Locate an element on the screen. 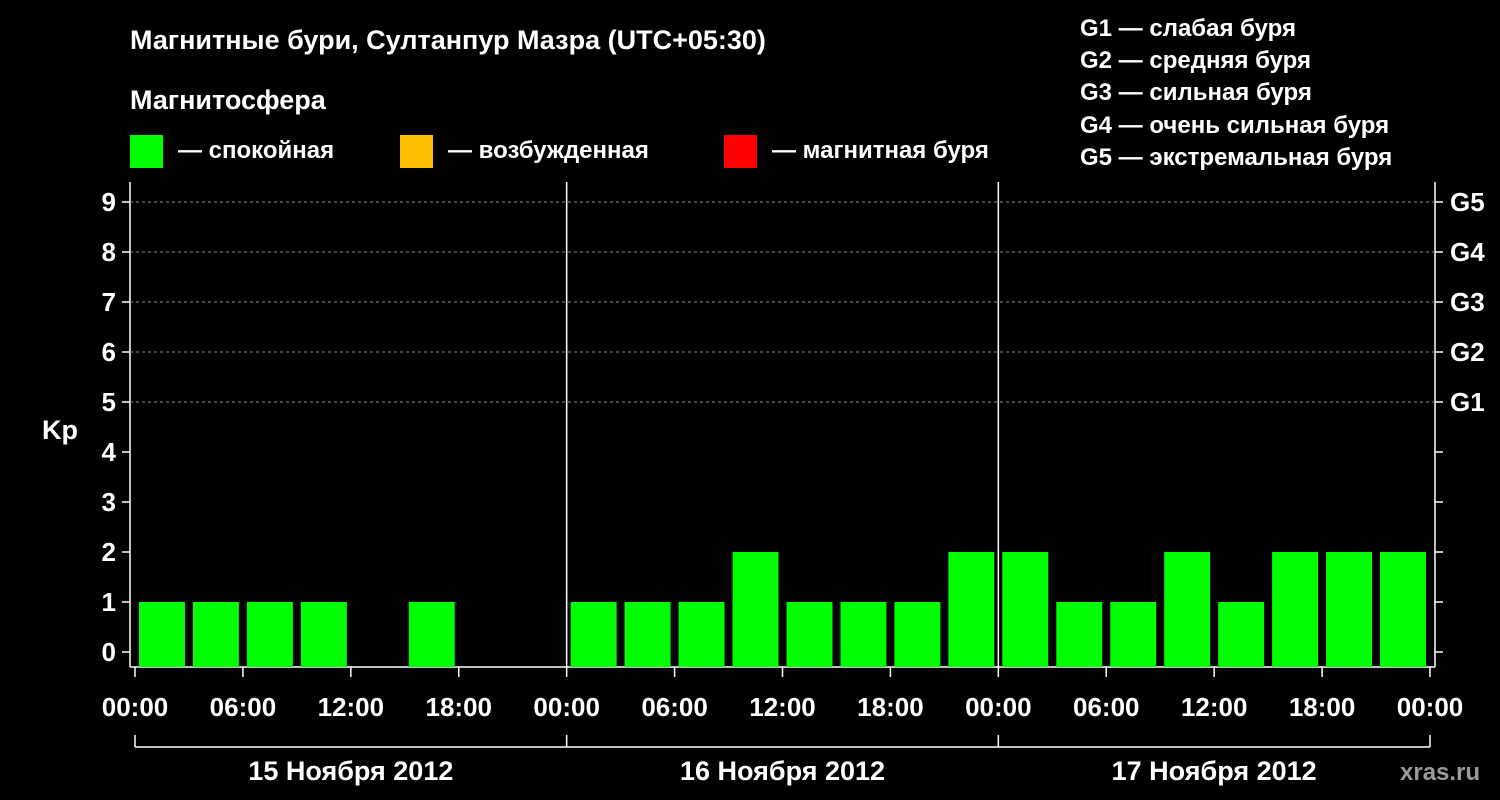 The height and width of the screenshot is (800, 1500). legend-label-quiet: — спокойная is located at coordinates (256, 150).